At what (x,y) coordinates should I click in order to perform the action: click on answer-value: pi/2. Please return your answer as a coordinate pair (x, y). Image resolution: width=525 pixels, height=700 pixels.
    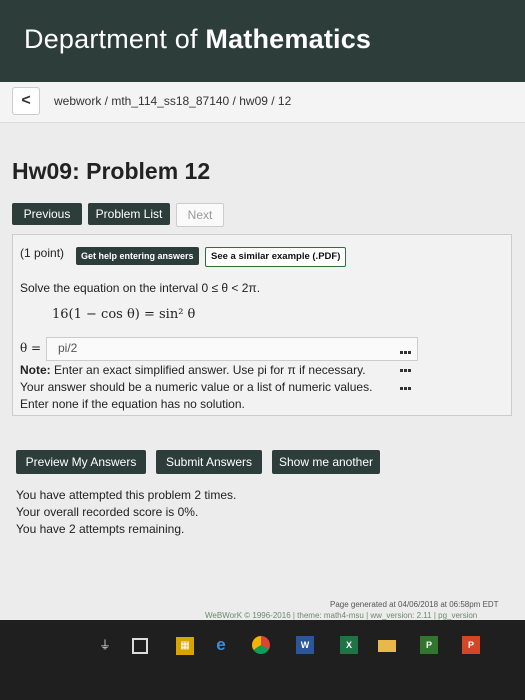
    Looking at the image, I should click on (67, 348).